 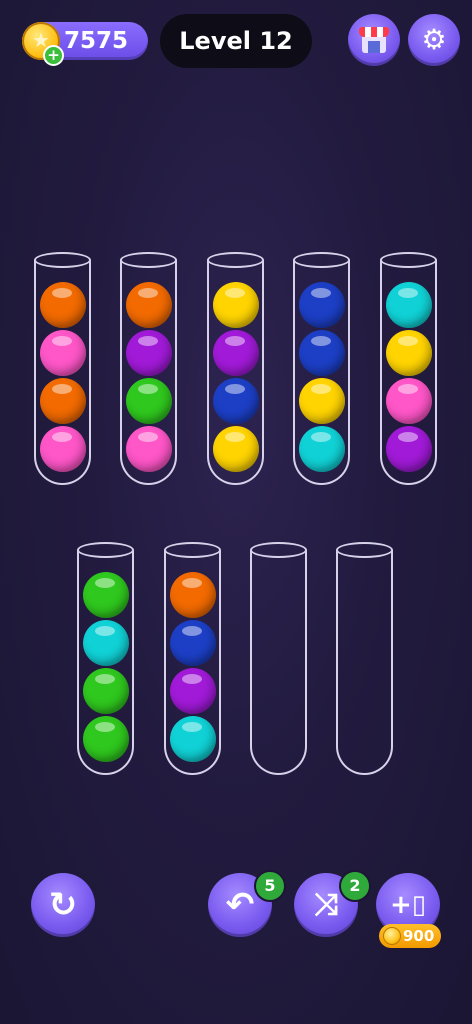 I want to click on price-text: 900, so click(x=419, y=936).